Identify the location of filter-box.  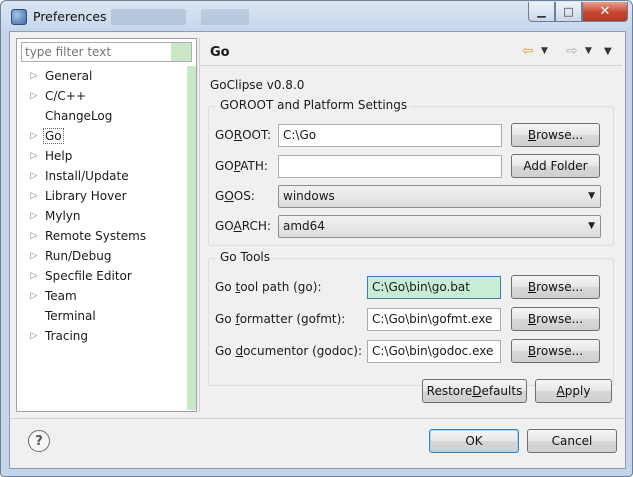
(106, 52).